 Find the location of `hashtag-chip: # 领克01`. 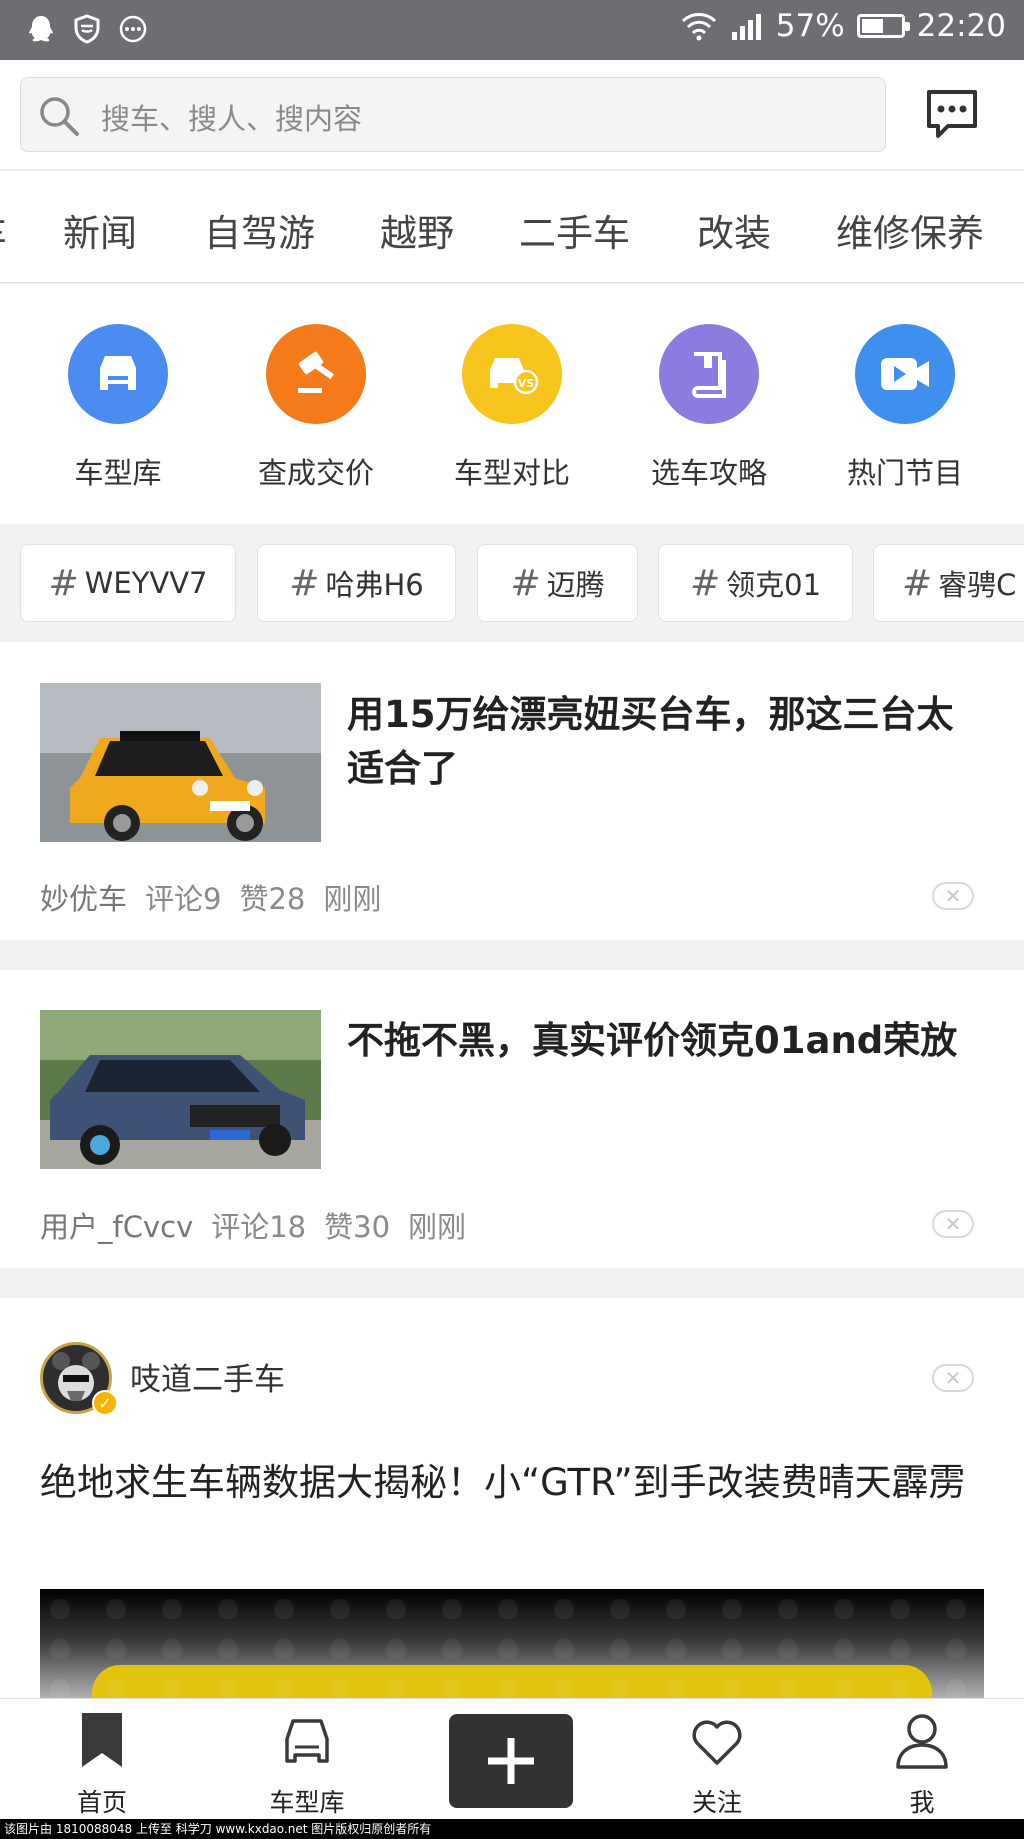

hashtag-chip: # 领克01 is located at coordinates (755, 583).